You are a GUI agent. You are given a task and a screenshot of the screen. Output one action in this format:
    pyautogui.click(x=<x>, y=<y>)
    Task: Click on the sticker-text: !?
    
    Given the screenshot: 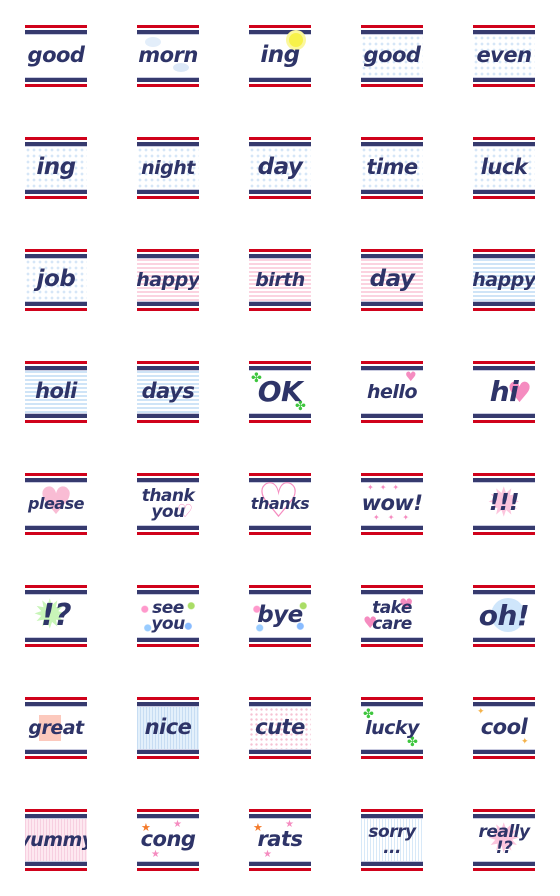 What is the action you would take?
    pyautogui.click(x=56, y=616)
    